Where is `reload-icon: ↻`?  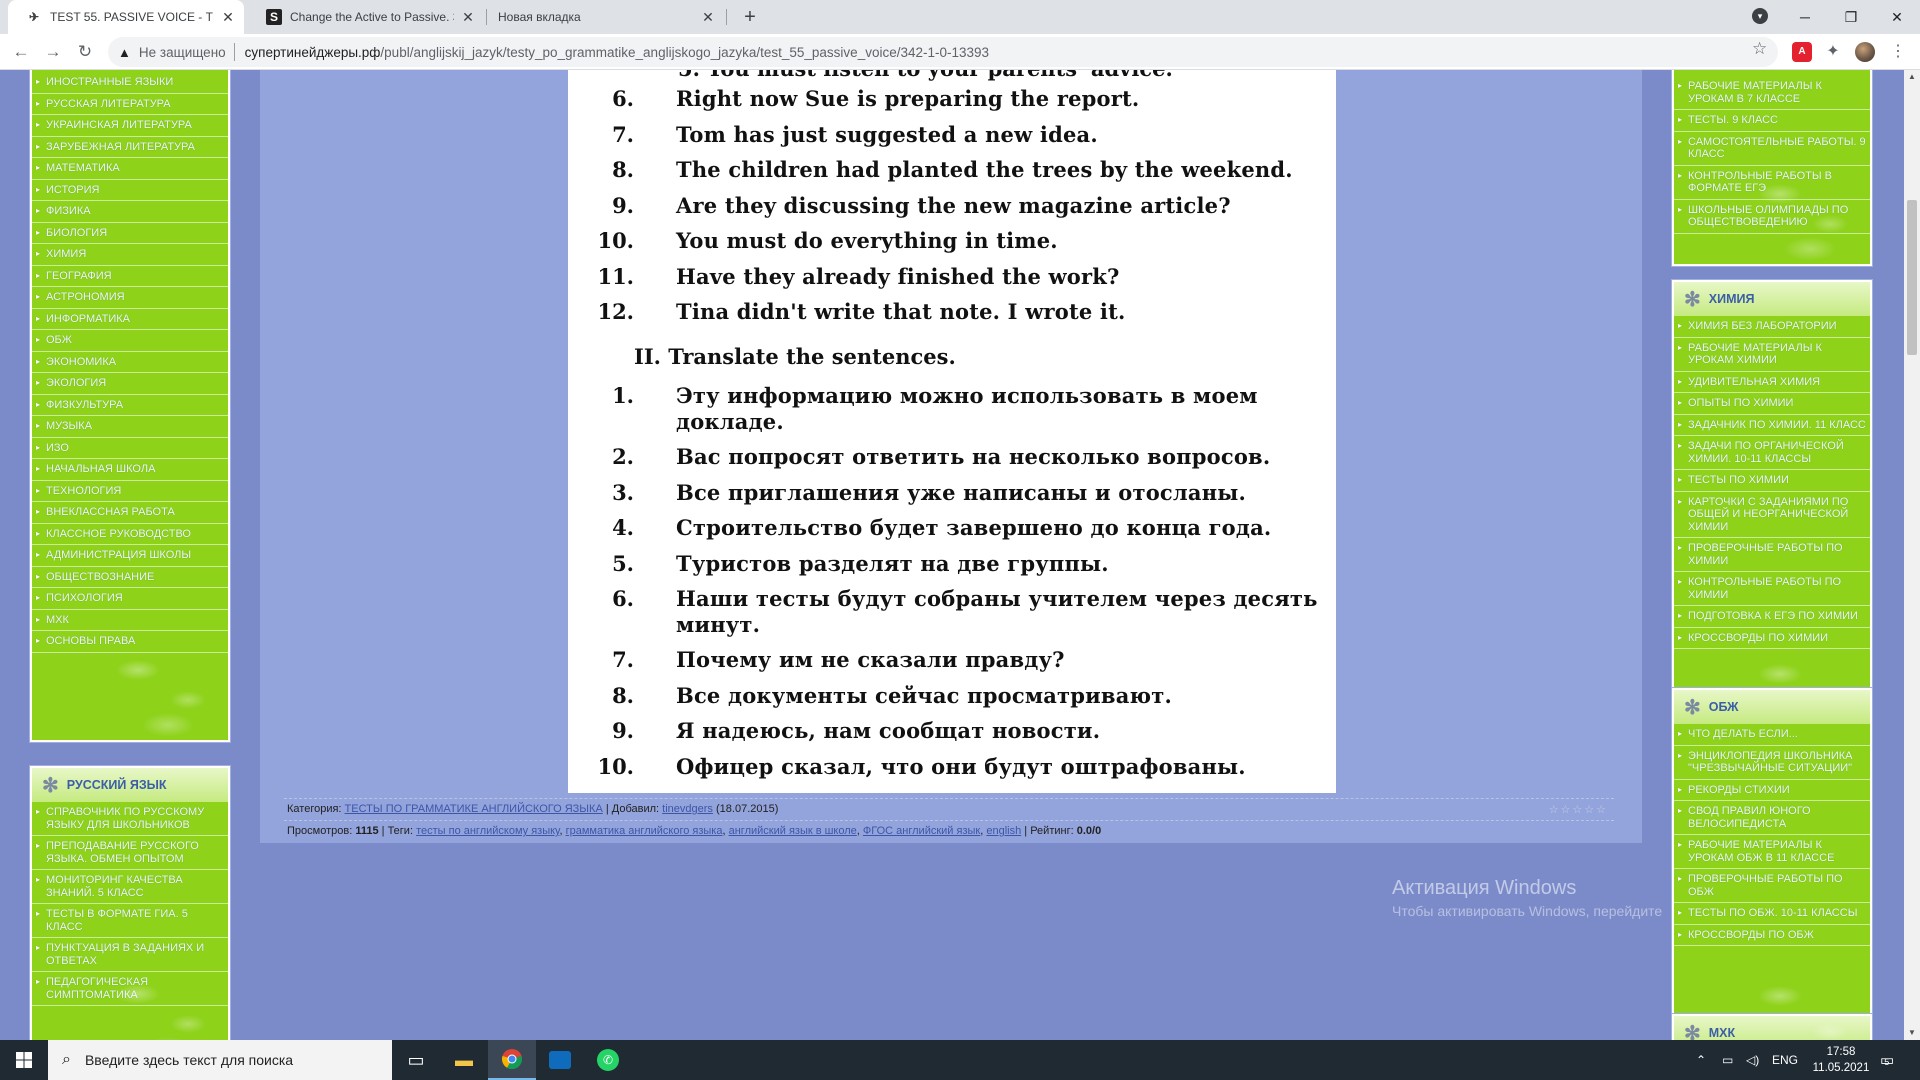
reload-icon: ↻ is located at coordinates (85, 52).